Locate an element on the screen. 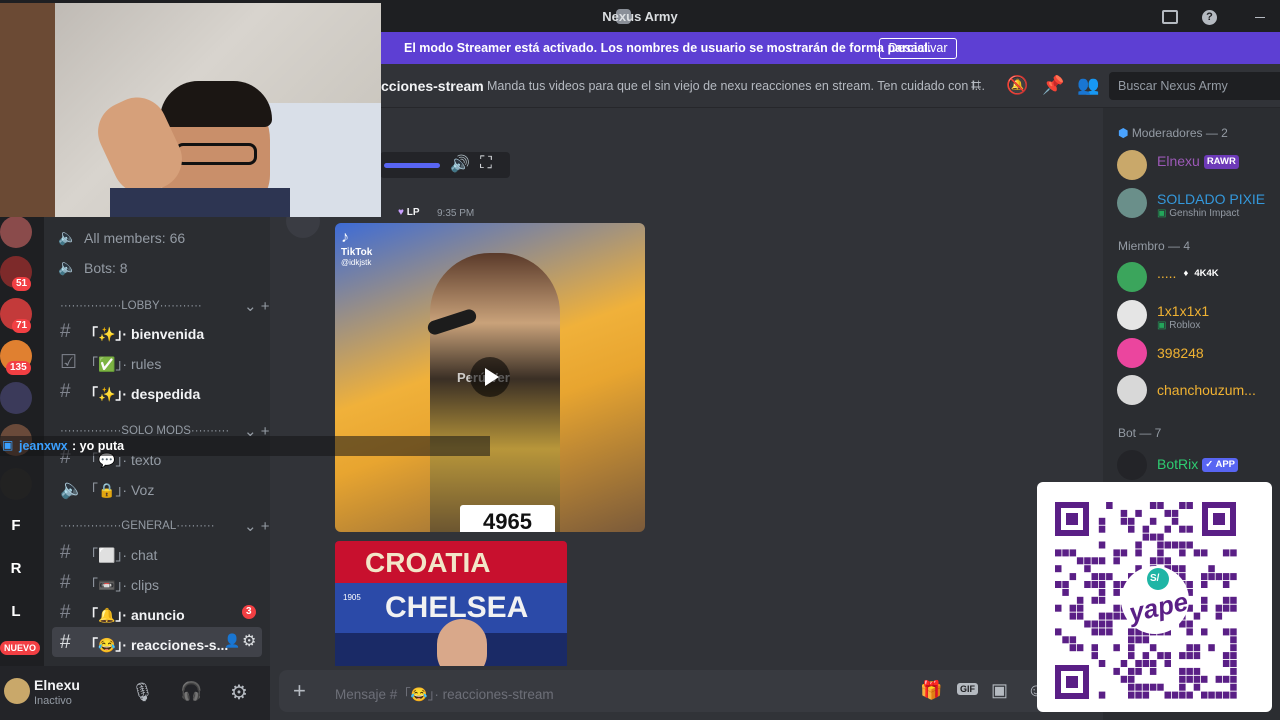  notification-off-icon: 🔕 is located at coordinates (1017, 85).